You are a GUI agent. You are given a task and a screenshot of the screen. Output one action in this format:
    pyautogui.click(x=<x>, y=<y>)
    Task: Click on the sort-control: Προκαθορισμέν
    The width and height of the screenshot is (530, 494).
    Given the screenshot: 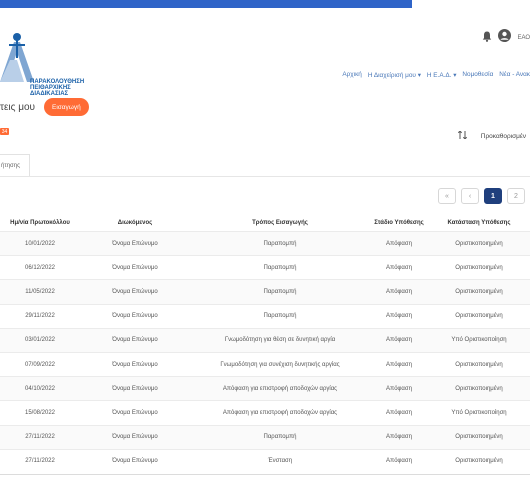 What is the action you would take?
    pyautogui.click(x=493, y=136)
    